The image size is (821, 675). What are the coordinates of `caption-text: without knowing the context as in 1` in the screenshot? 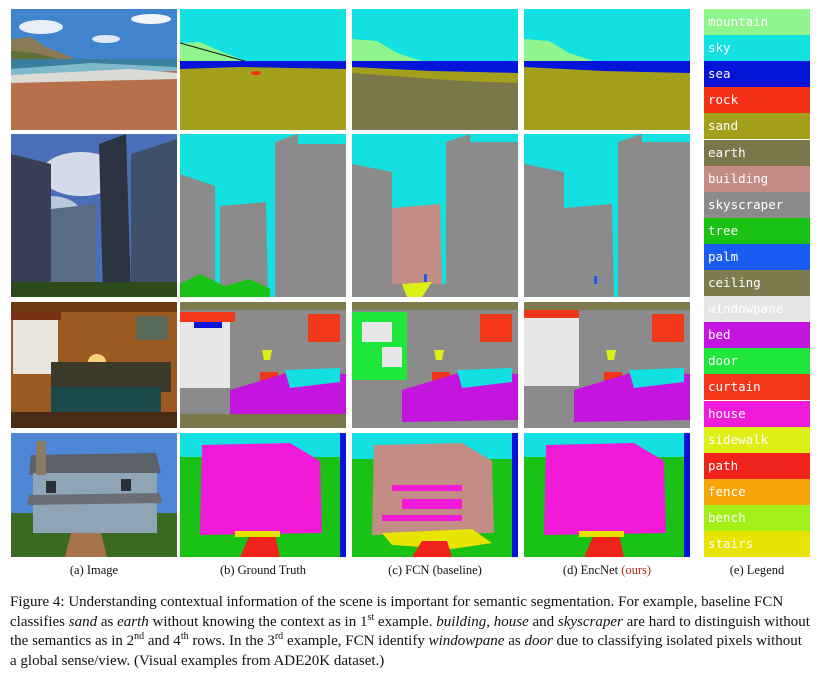 It's located at (258, 621).